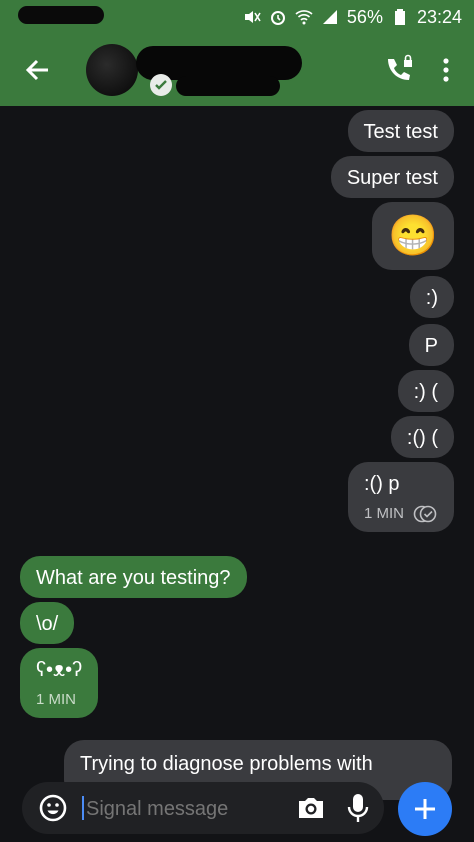 This screenshot has height=842, width=474. I want to click on battery-icon, so click(400, 17).